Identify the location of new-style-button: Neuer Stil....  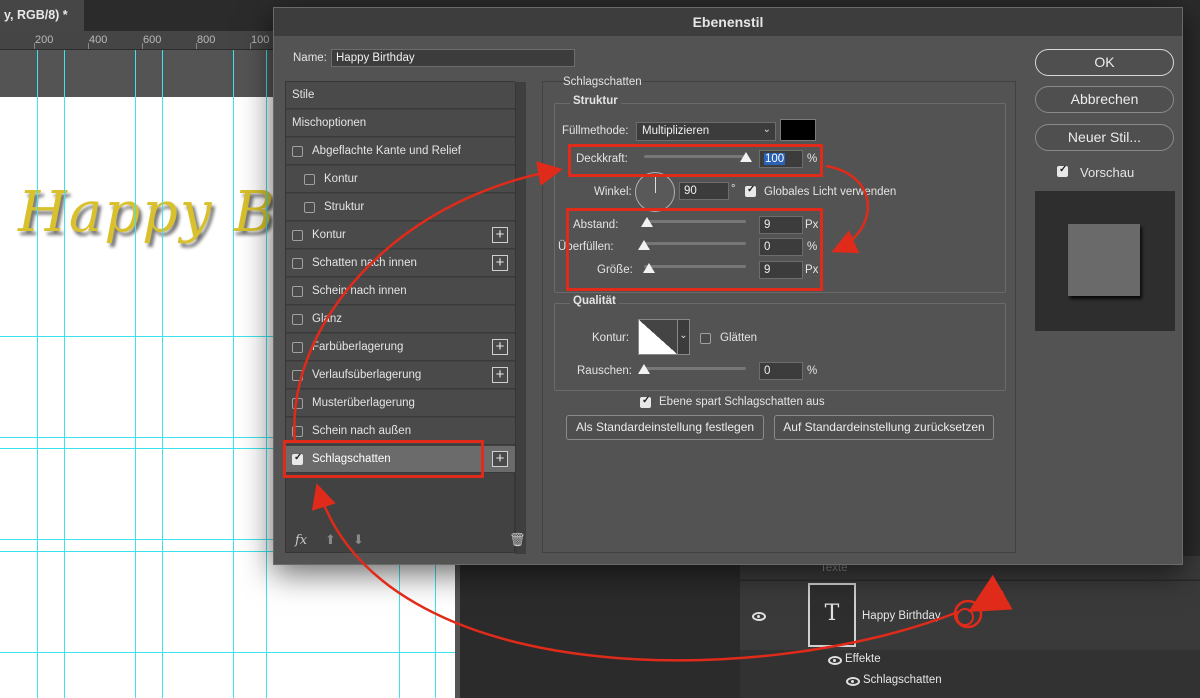
(1104, 137).